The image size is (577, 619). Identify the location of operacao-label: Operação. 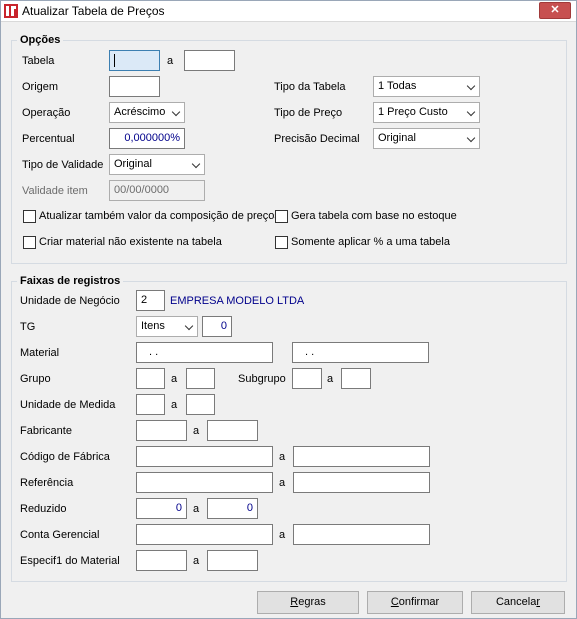
(46, 113).